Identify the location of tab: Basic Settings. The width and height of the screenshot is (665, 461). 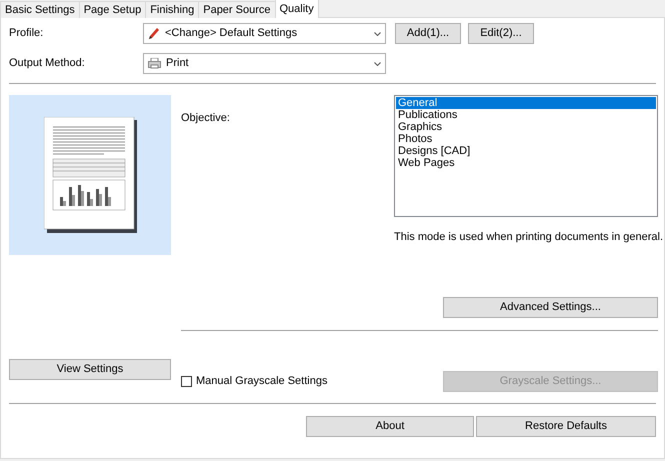
(40, 9).